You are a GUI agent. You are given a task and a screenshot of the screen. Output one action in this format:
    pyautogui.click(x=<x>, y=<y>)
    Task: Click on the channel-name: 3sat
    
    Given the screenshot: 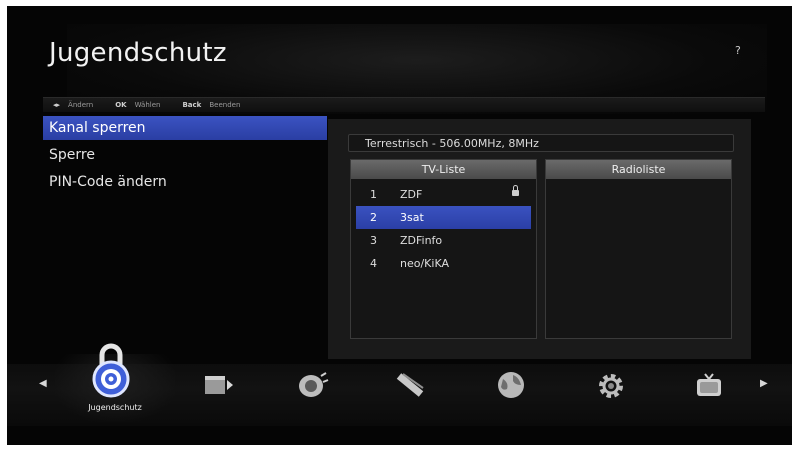 What is the action you would take?
    pyautogui.click(x=412, y=217)
    